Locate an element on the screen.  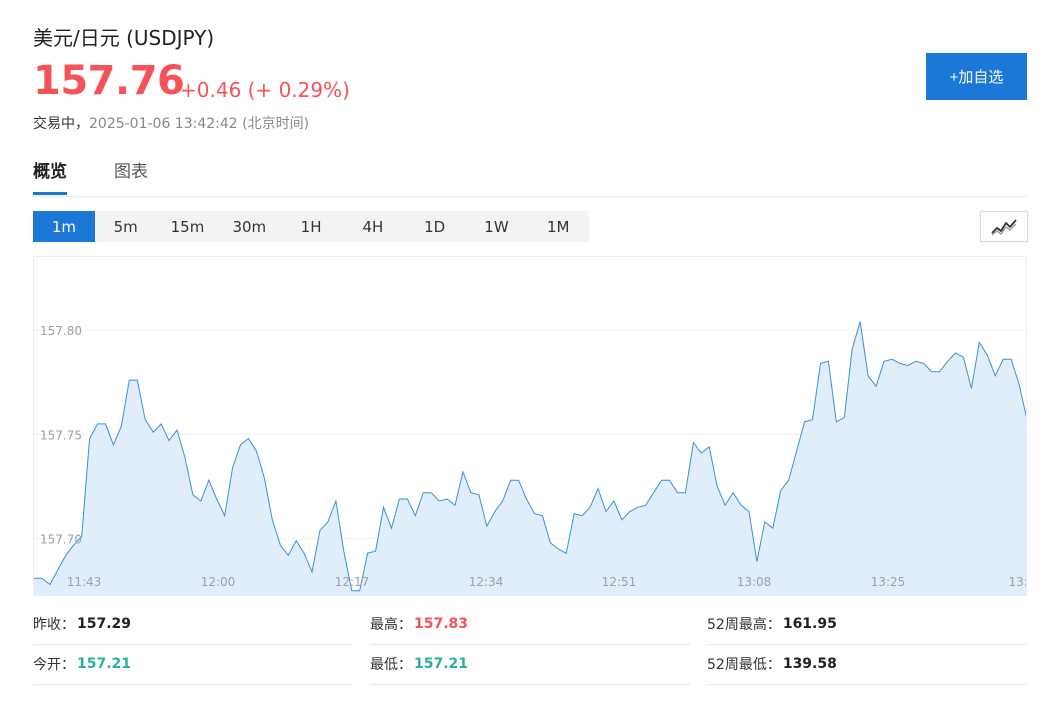
stat-label: 52周最低： is located at coordinates (744, 665).